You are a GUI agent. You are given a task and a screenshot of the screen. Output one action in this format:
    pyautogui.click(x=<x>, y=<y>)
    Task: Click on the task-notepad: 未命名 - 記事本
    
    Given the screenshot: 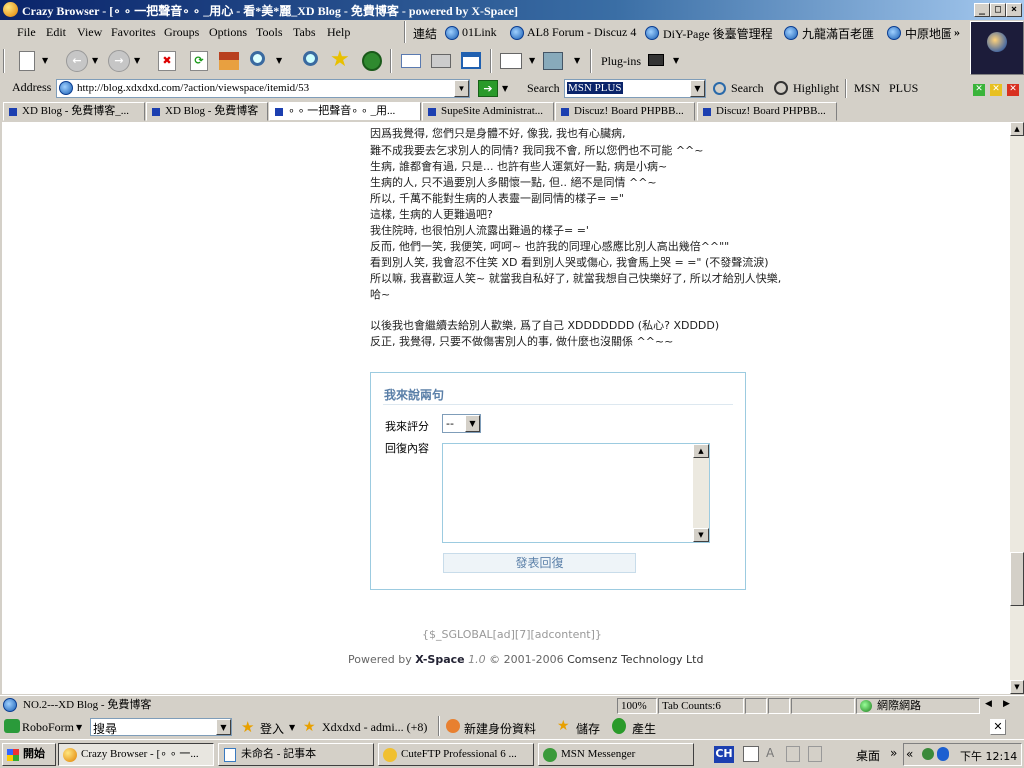 What is the action you would take?
    pyautogui.click(x=296, y=754)
    